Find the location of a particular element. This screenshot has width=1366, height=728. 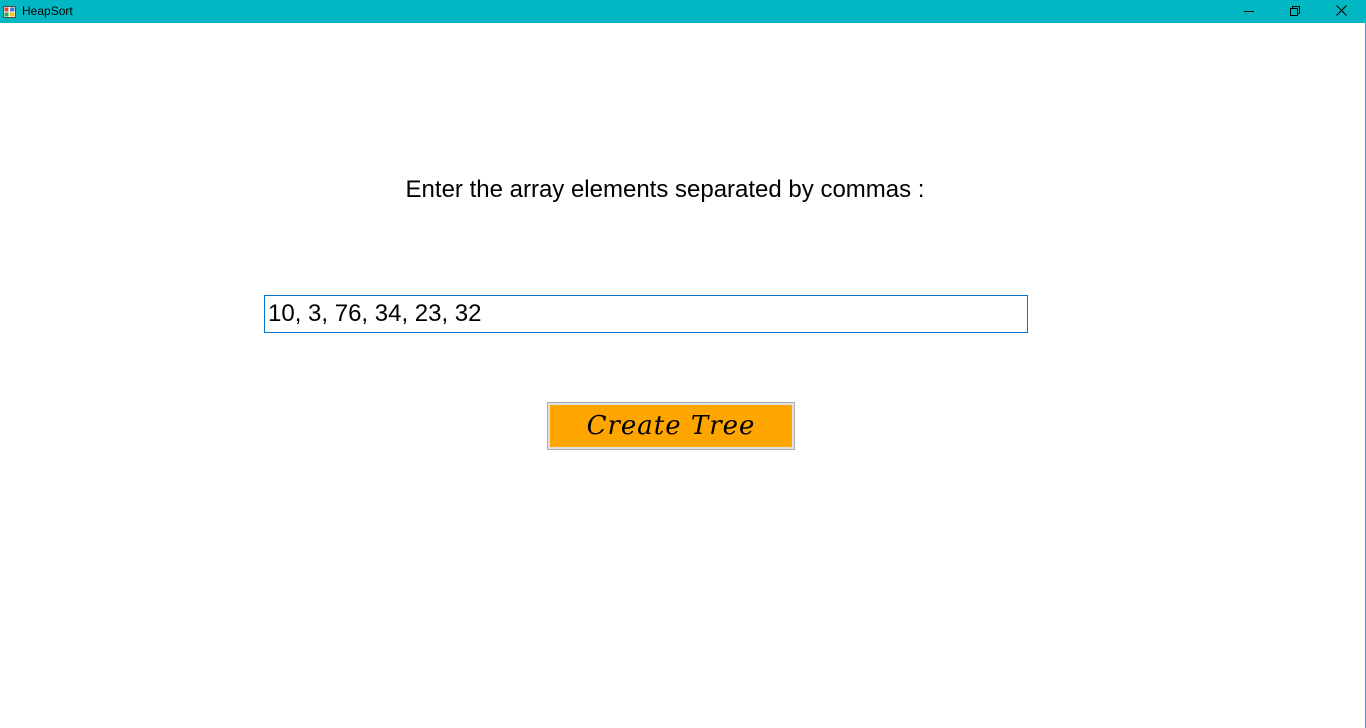

close-icon is located at coordinates (1341, 12).